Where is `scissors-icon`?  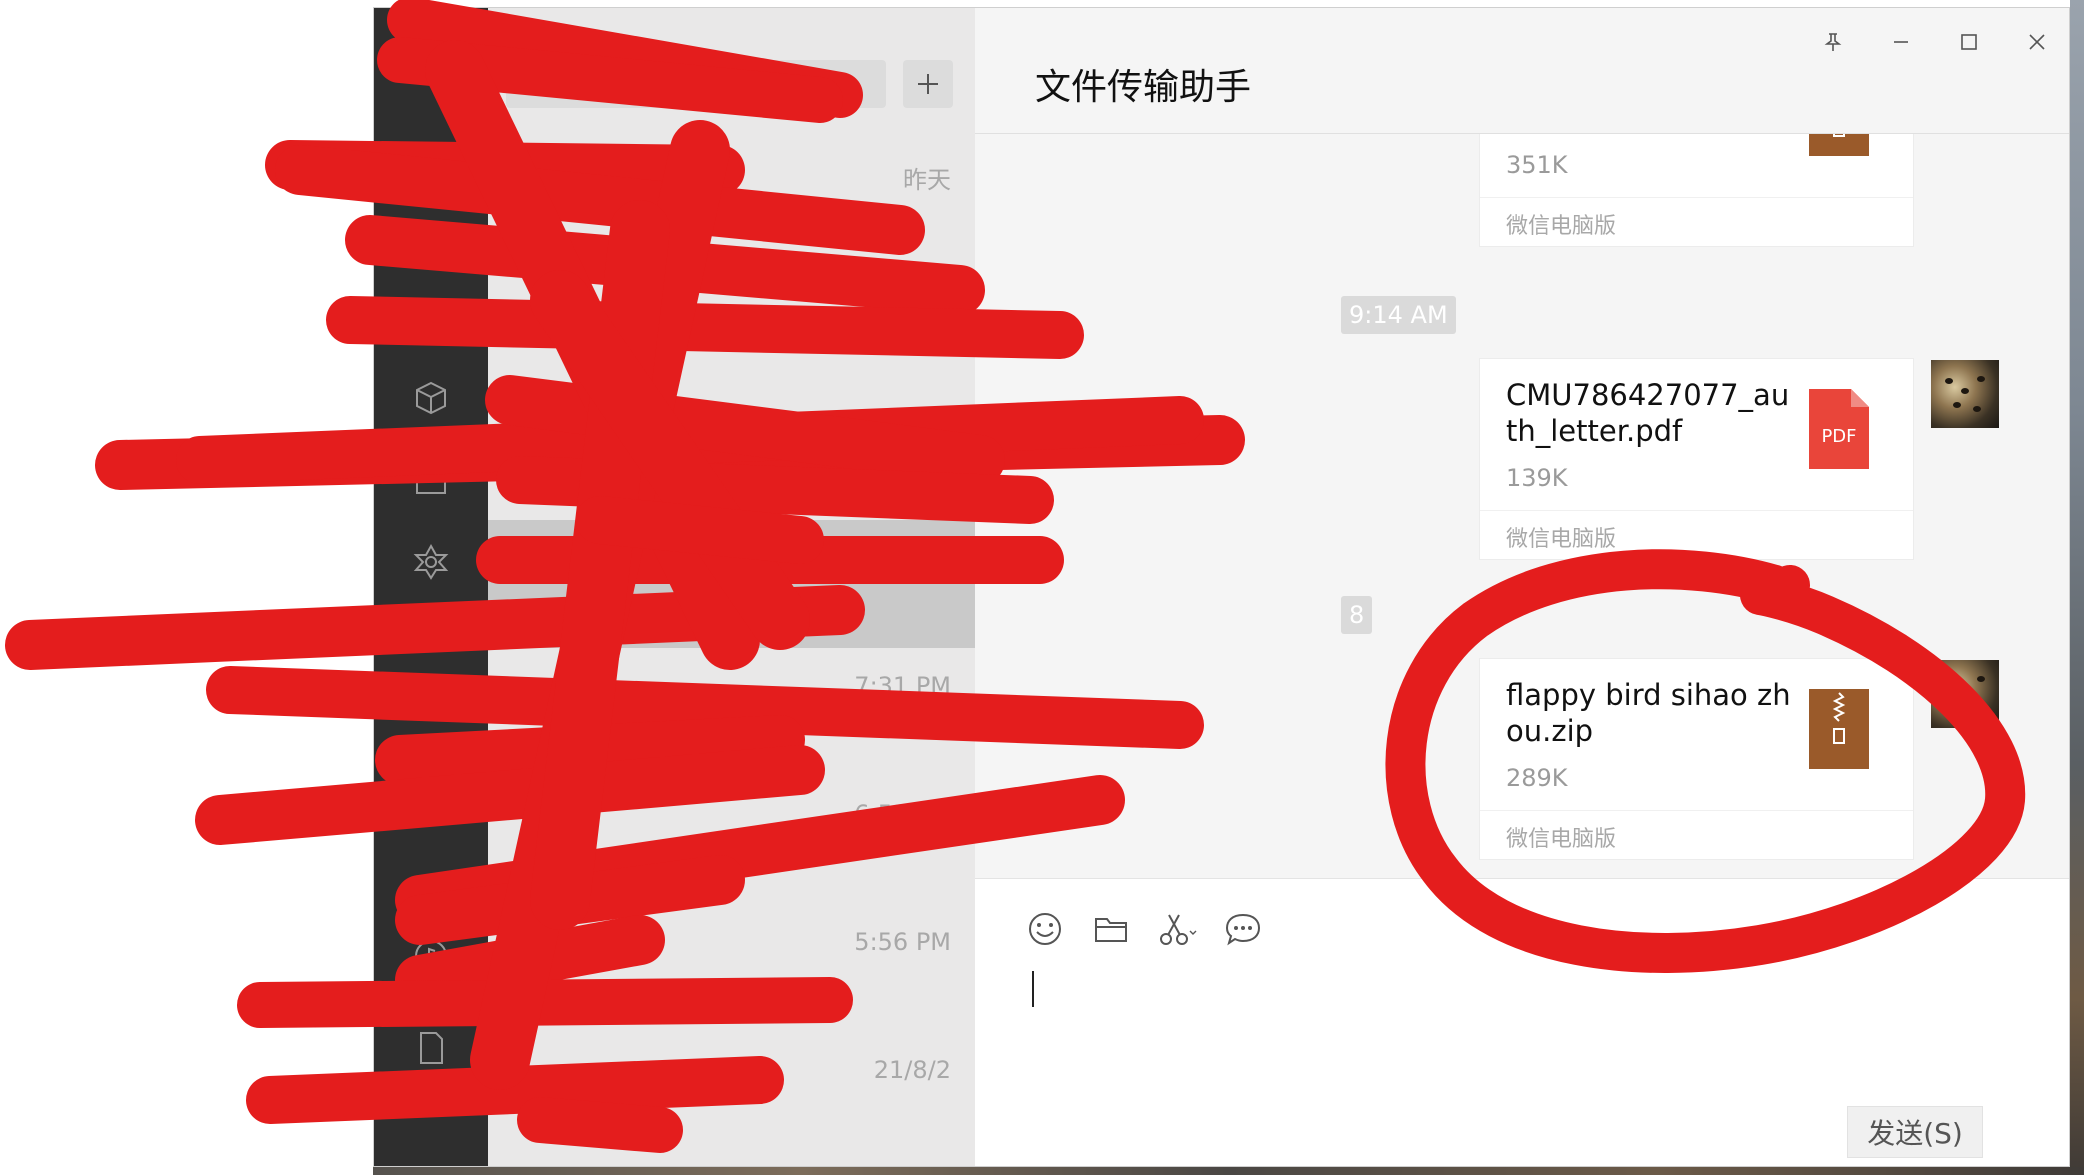 scissors-icon is located at coordinates (1177, 929).